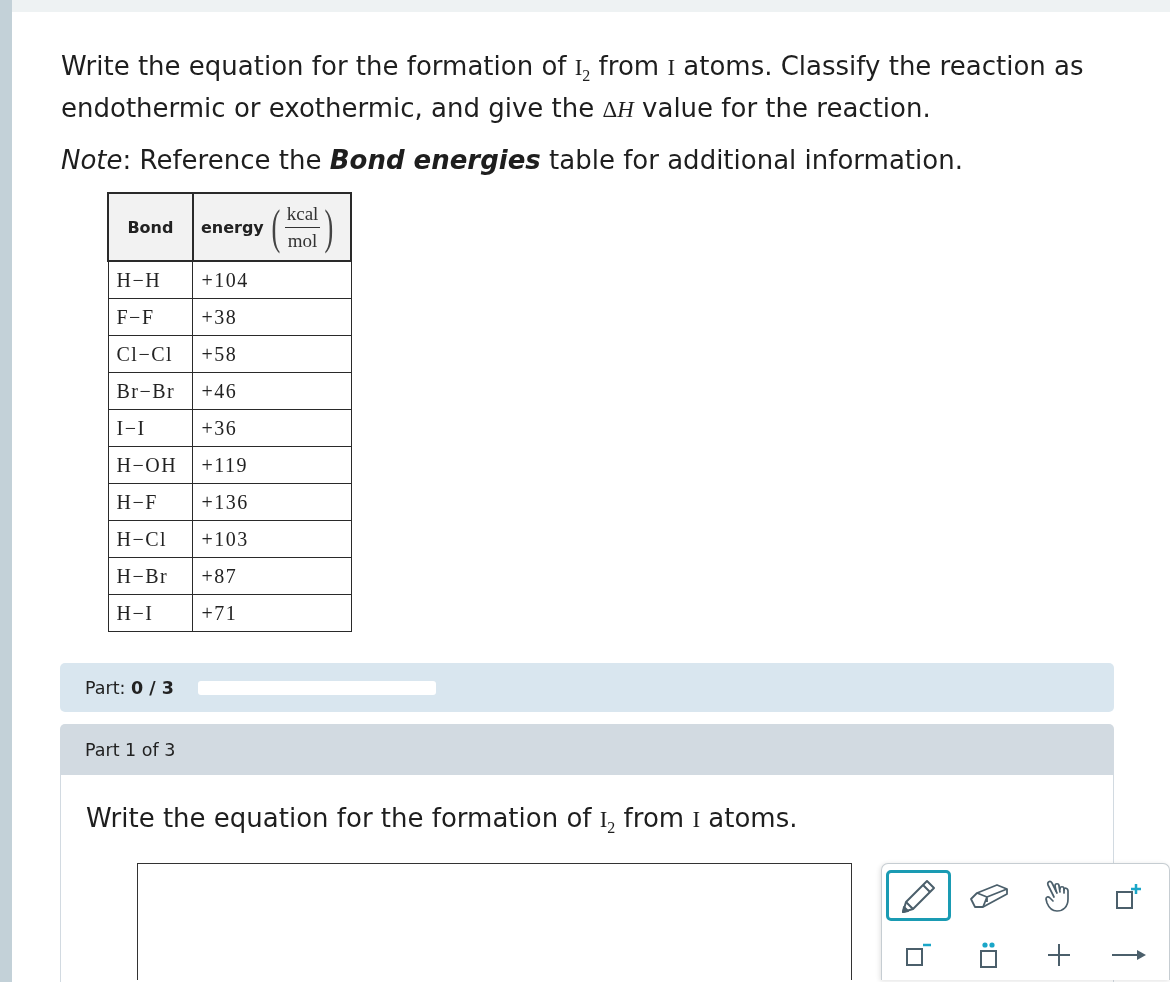 The image size is (1170, 982). Describe the element at coordinates (271, 280) in the screenshot. I see `table-cell: +104` at that location.